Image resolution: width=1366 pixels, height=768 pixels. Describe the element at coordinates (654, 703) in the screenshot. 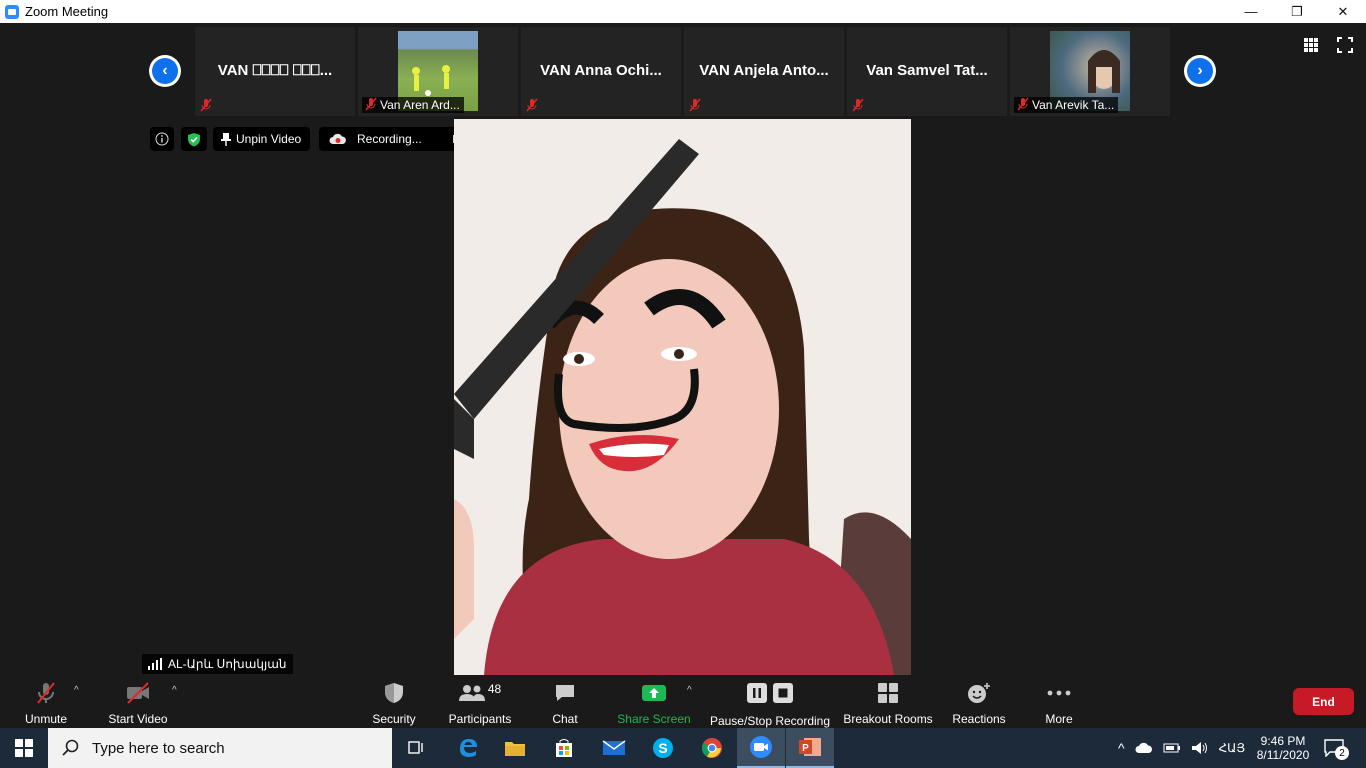

I see `share-screen-button: Share Screen` at that location.